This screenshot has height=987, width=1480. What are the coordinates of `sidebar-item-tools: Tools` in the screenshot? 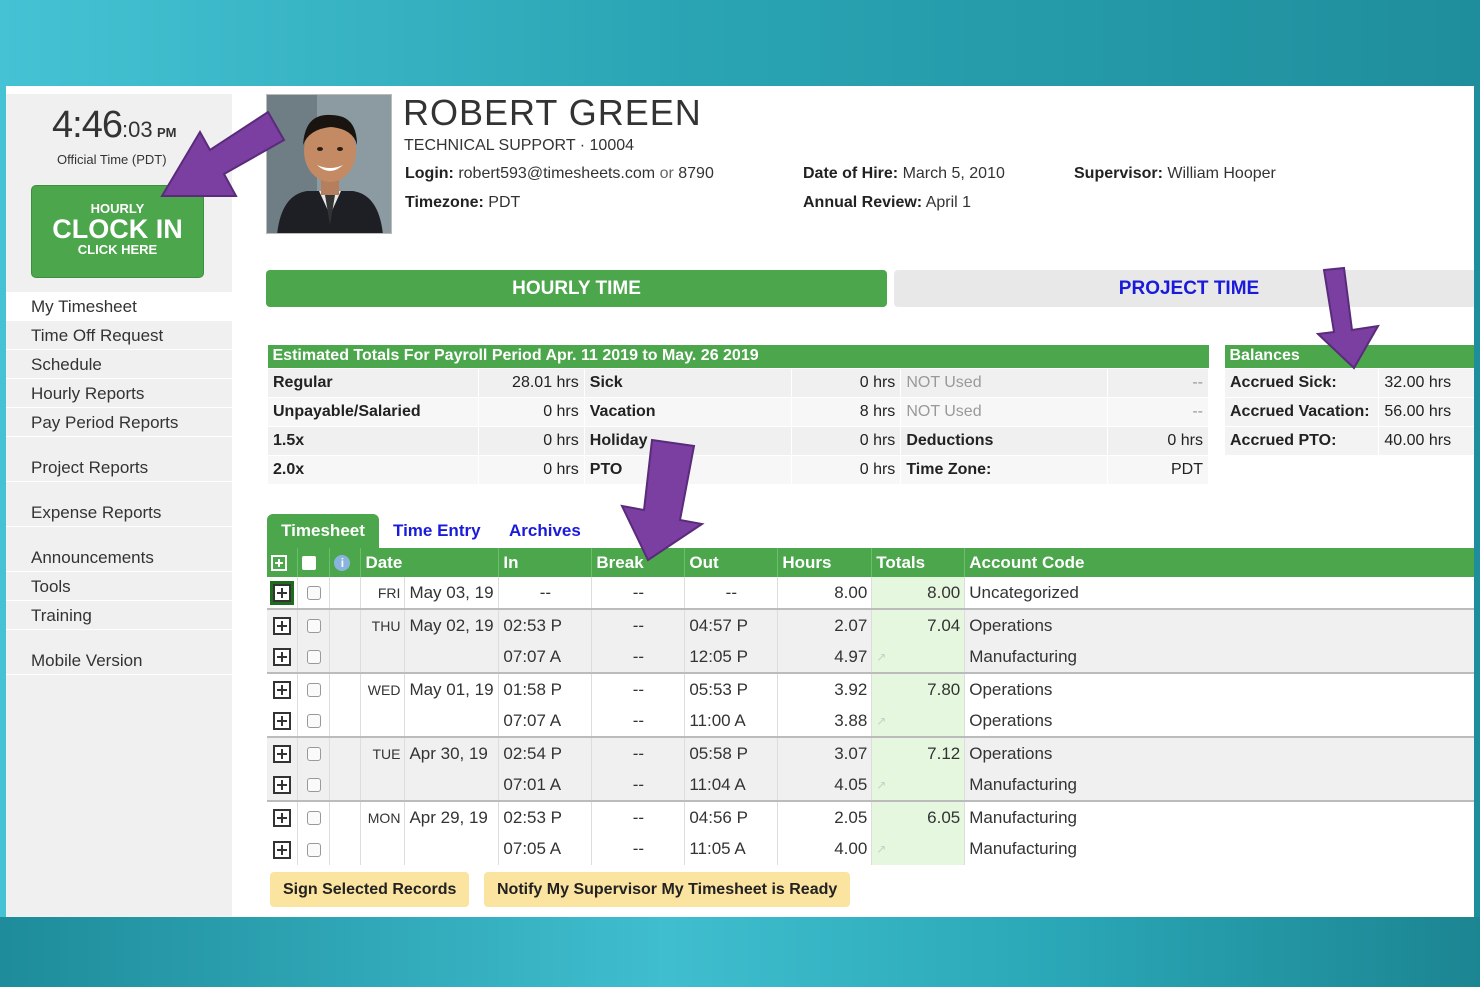 It's located at (119, 586).